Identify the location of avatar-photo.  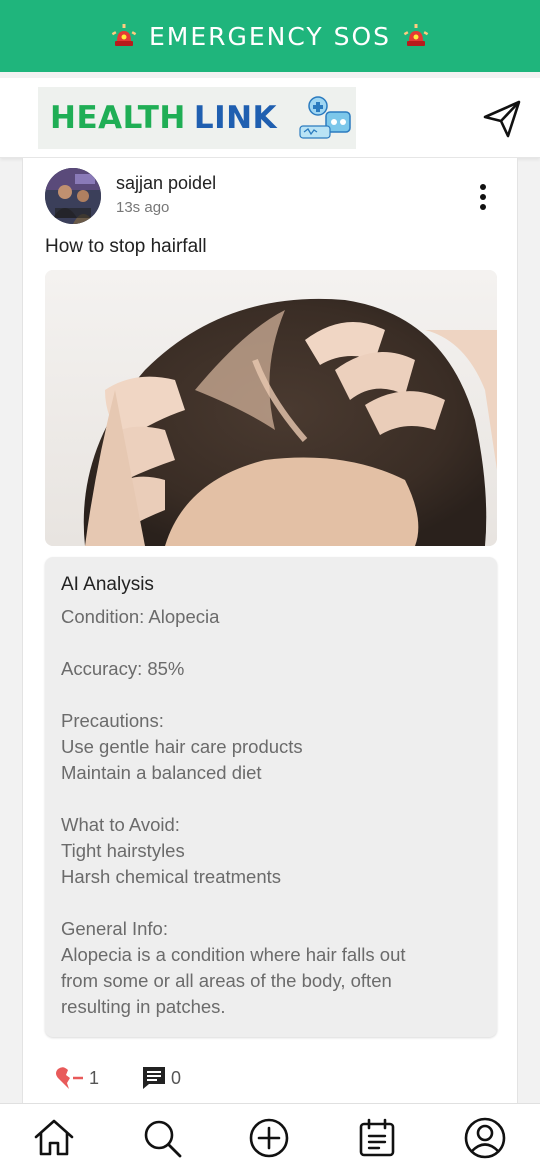
(73, 196).